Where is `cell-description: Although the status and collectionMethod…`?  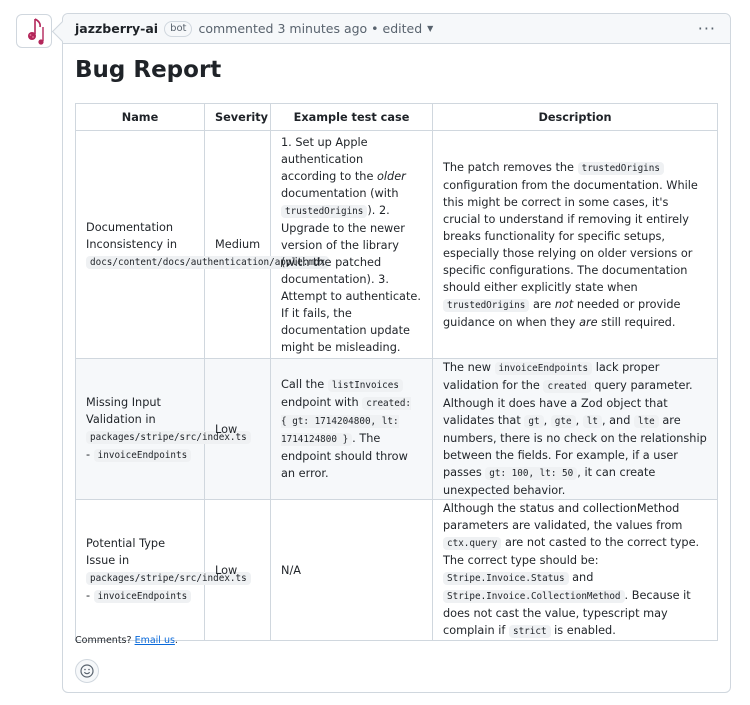
cell-description: Although the status and collectionMethod… is located at coordinates (575, 570).